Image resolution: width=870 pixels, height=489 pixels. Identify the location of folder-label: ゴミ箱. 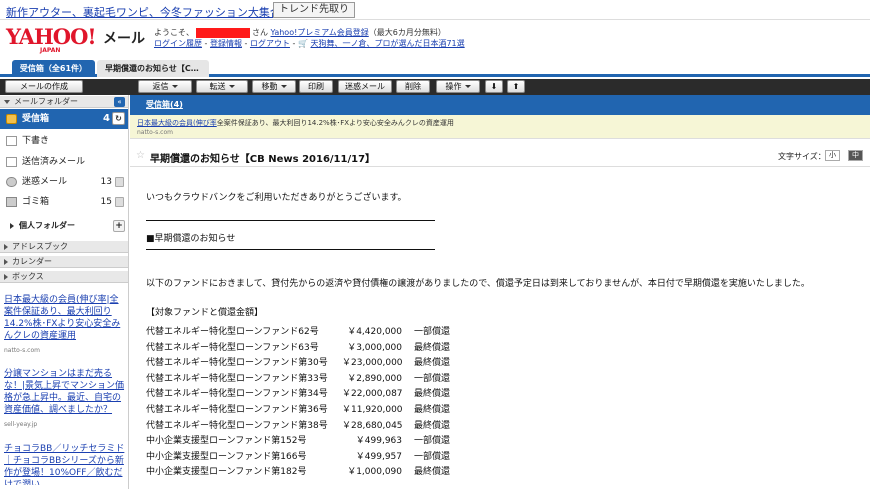
(36, 202).